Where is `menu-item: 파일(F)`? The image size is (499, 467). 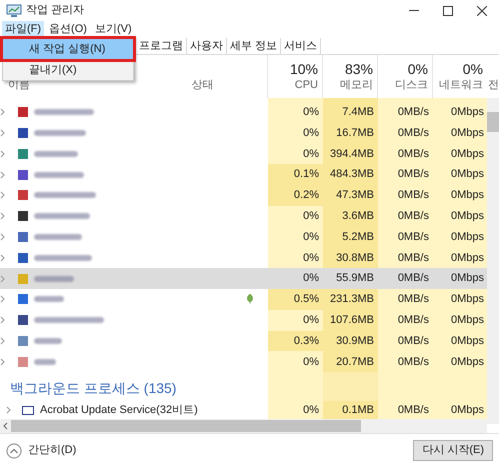
menu-item: 파일(F) is located at coordinates (23, 29).